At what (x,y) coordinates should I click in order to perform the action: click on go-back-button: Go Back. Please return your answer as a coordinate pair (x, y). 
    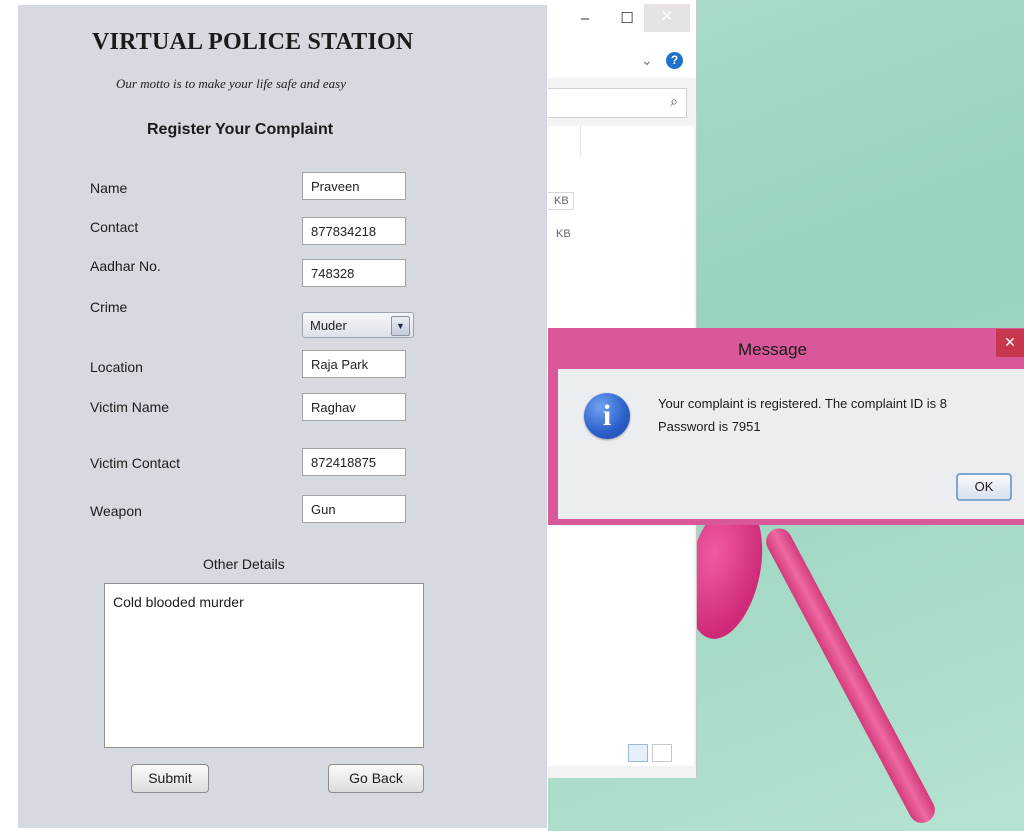
    Looking at the image, I should click on (376, 778).